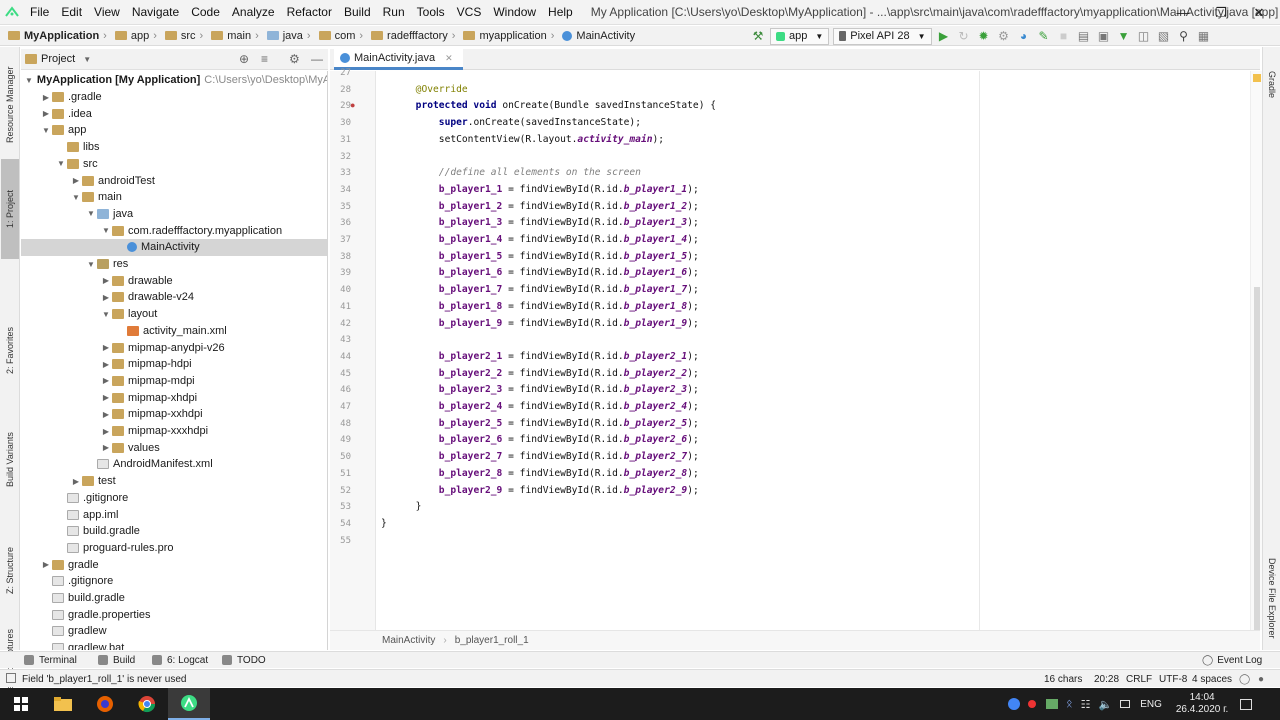 The height and width of the screenshot is (720, 1280). What do you see at coordinates (174, 147) in the screenshot?
I see `tree-item: libs` at bounding box center [174, 147].